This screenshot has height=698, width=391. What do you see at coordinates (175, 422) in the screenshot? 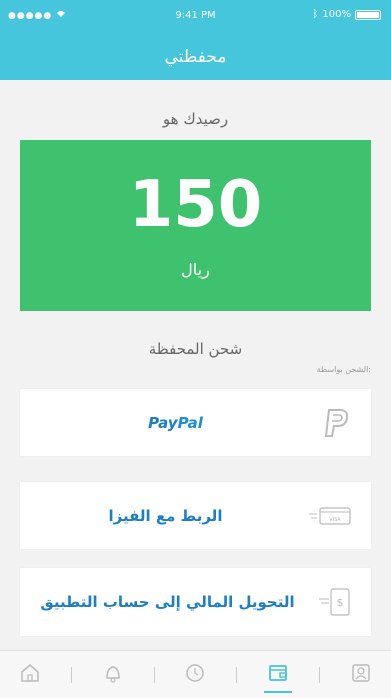
I see `paypal-logo: Pay Pal` at bounding box center [175, 422].